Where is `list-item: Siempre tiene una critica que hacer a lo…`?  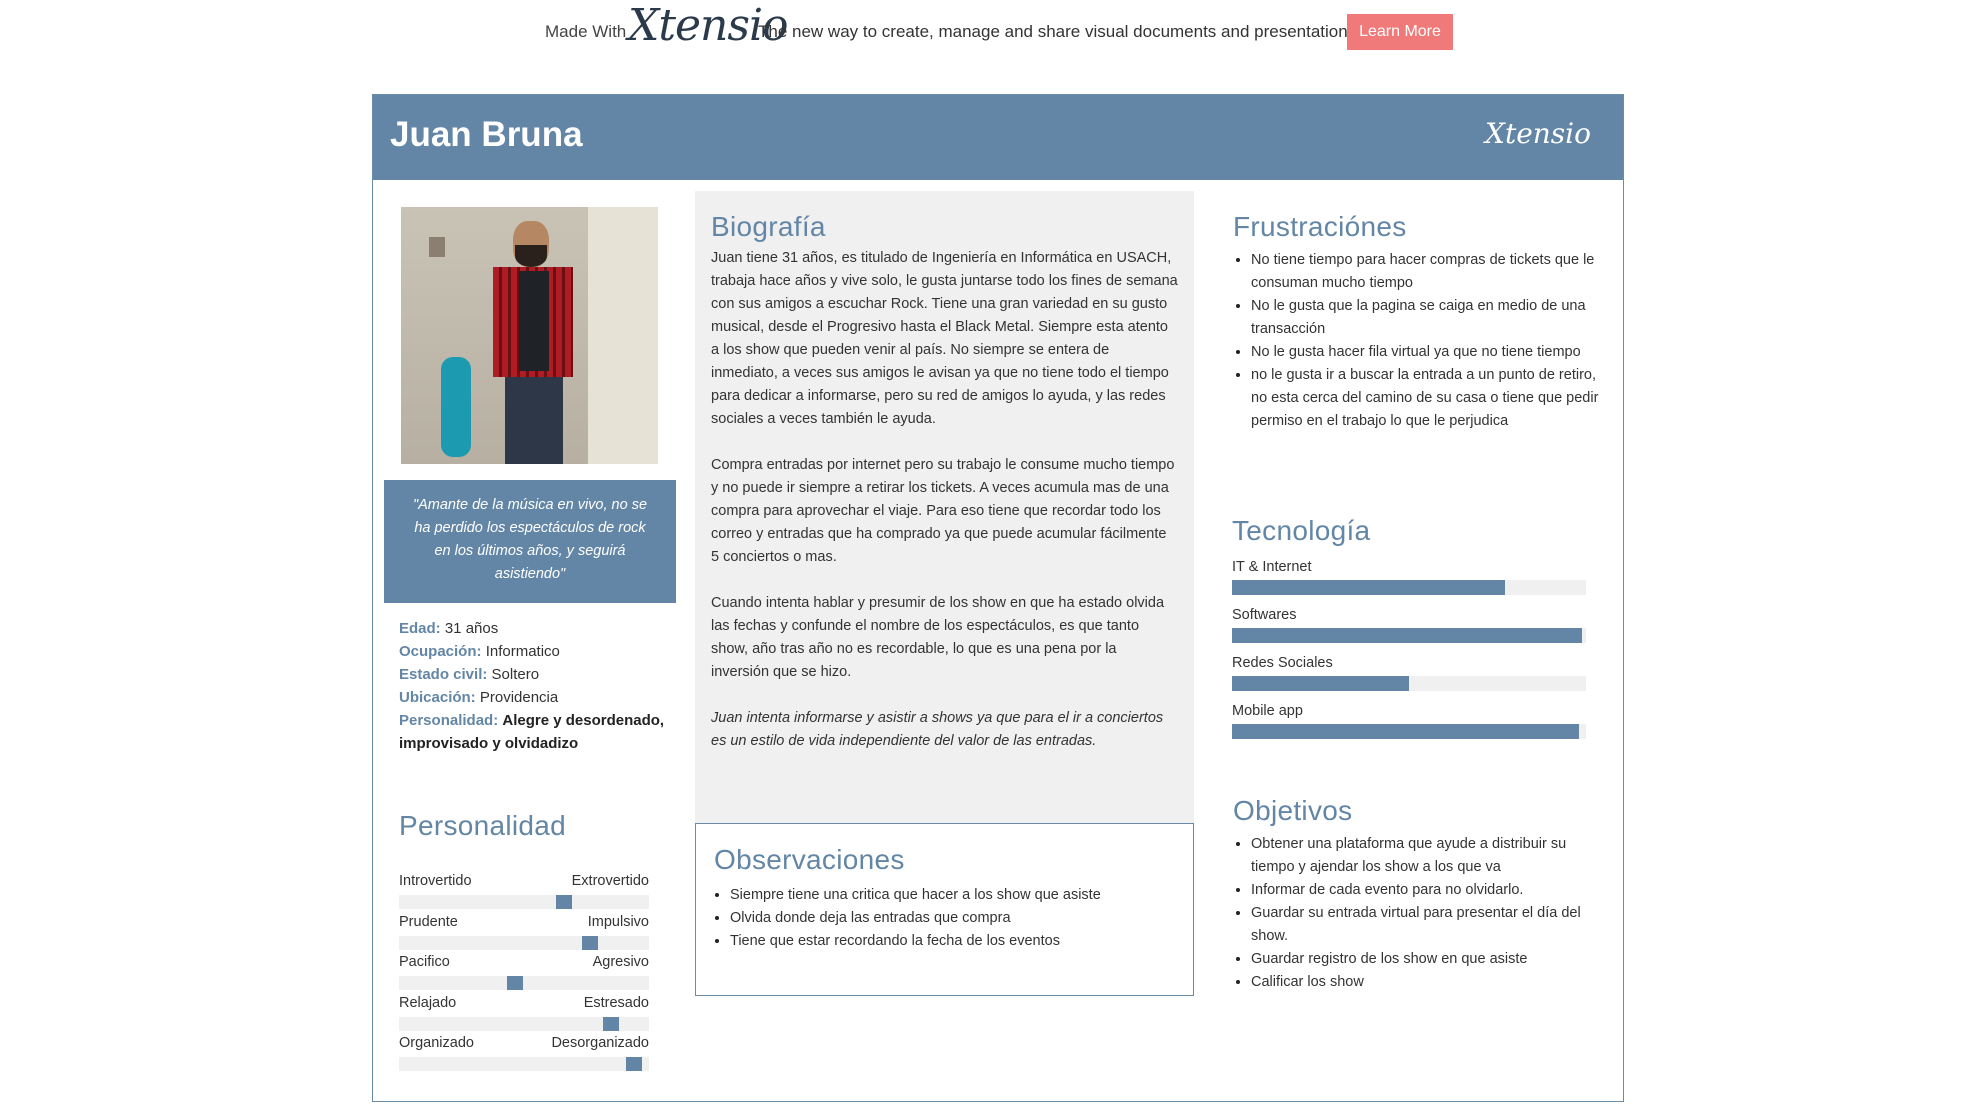 list-item: Siempre tiene una critica que hacer a lo… is located at coordinates (952, 895).